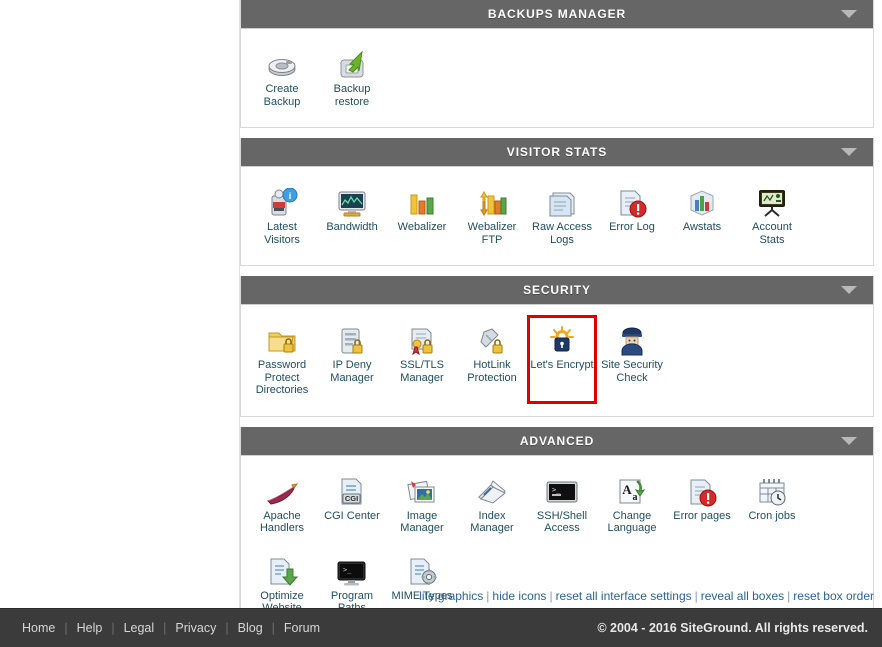 This screenshot has width=882, height=647. Describe the element at coordinates (422, 570) in the screenshot. I see `document-gear-icon` at that location.